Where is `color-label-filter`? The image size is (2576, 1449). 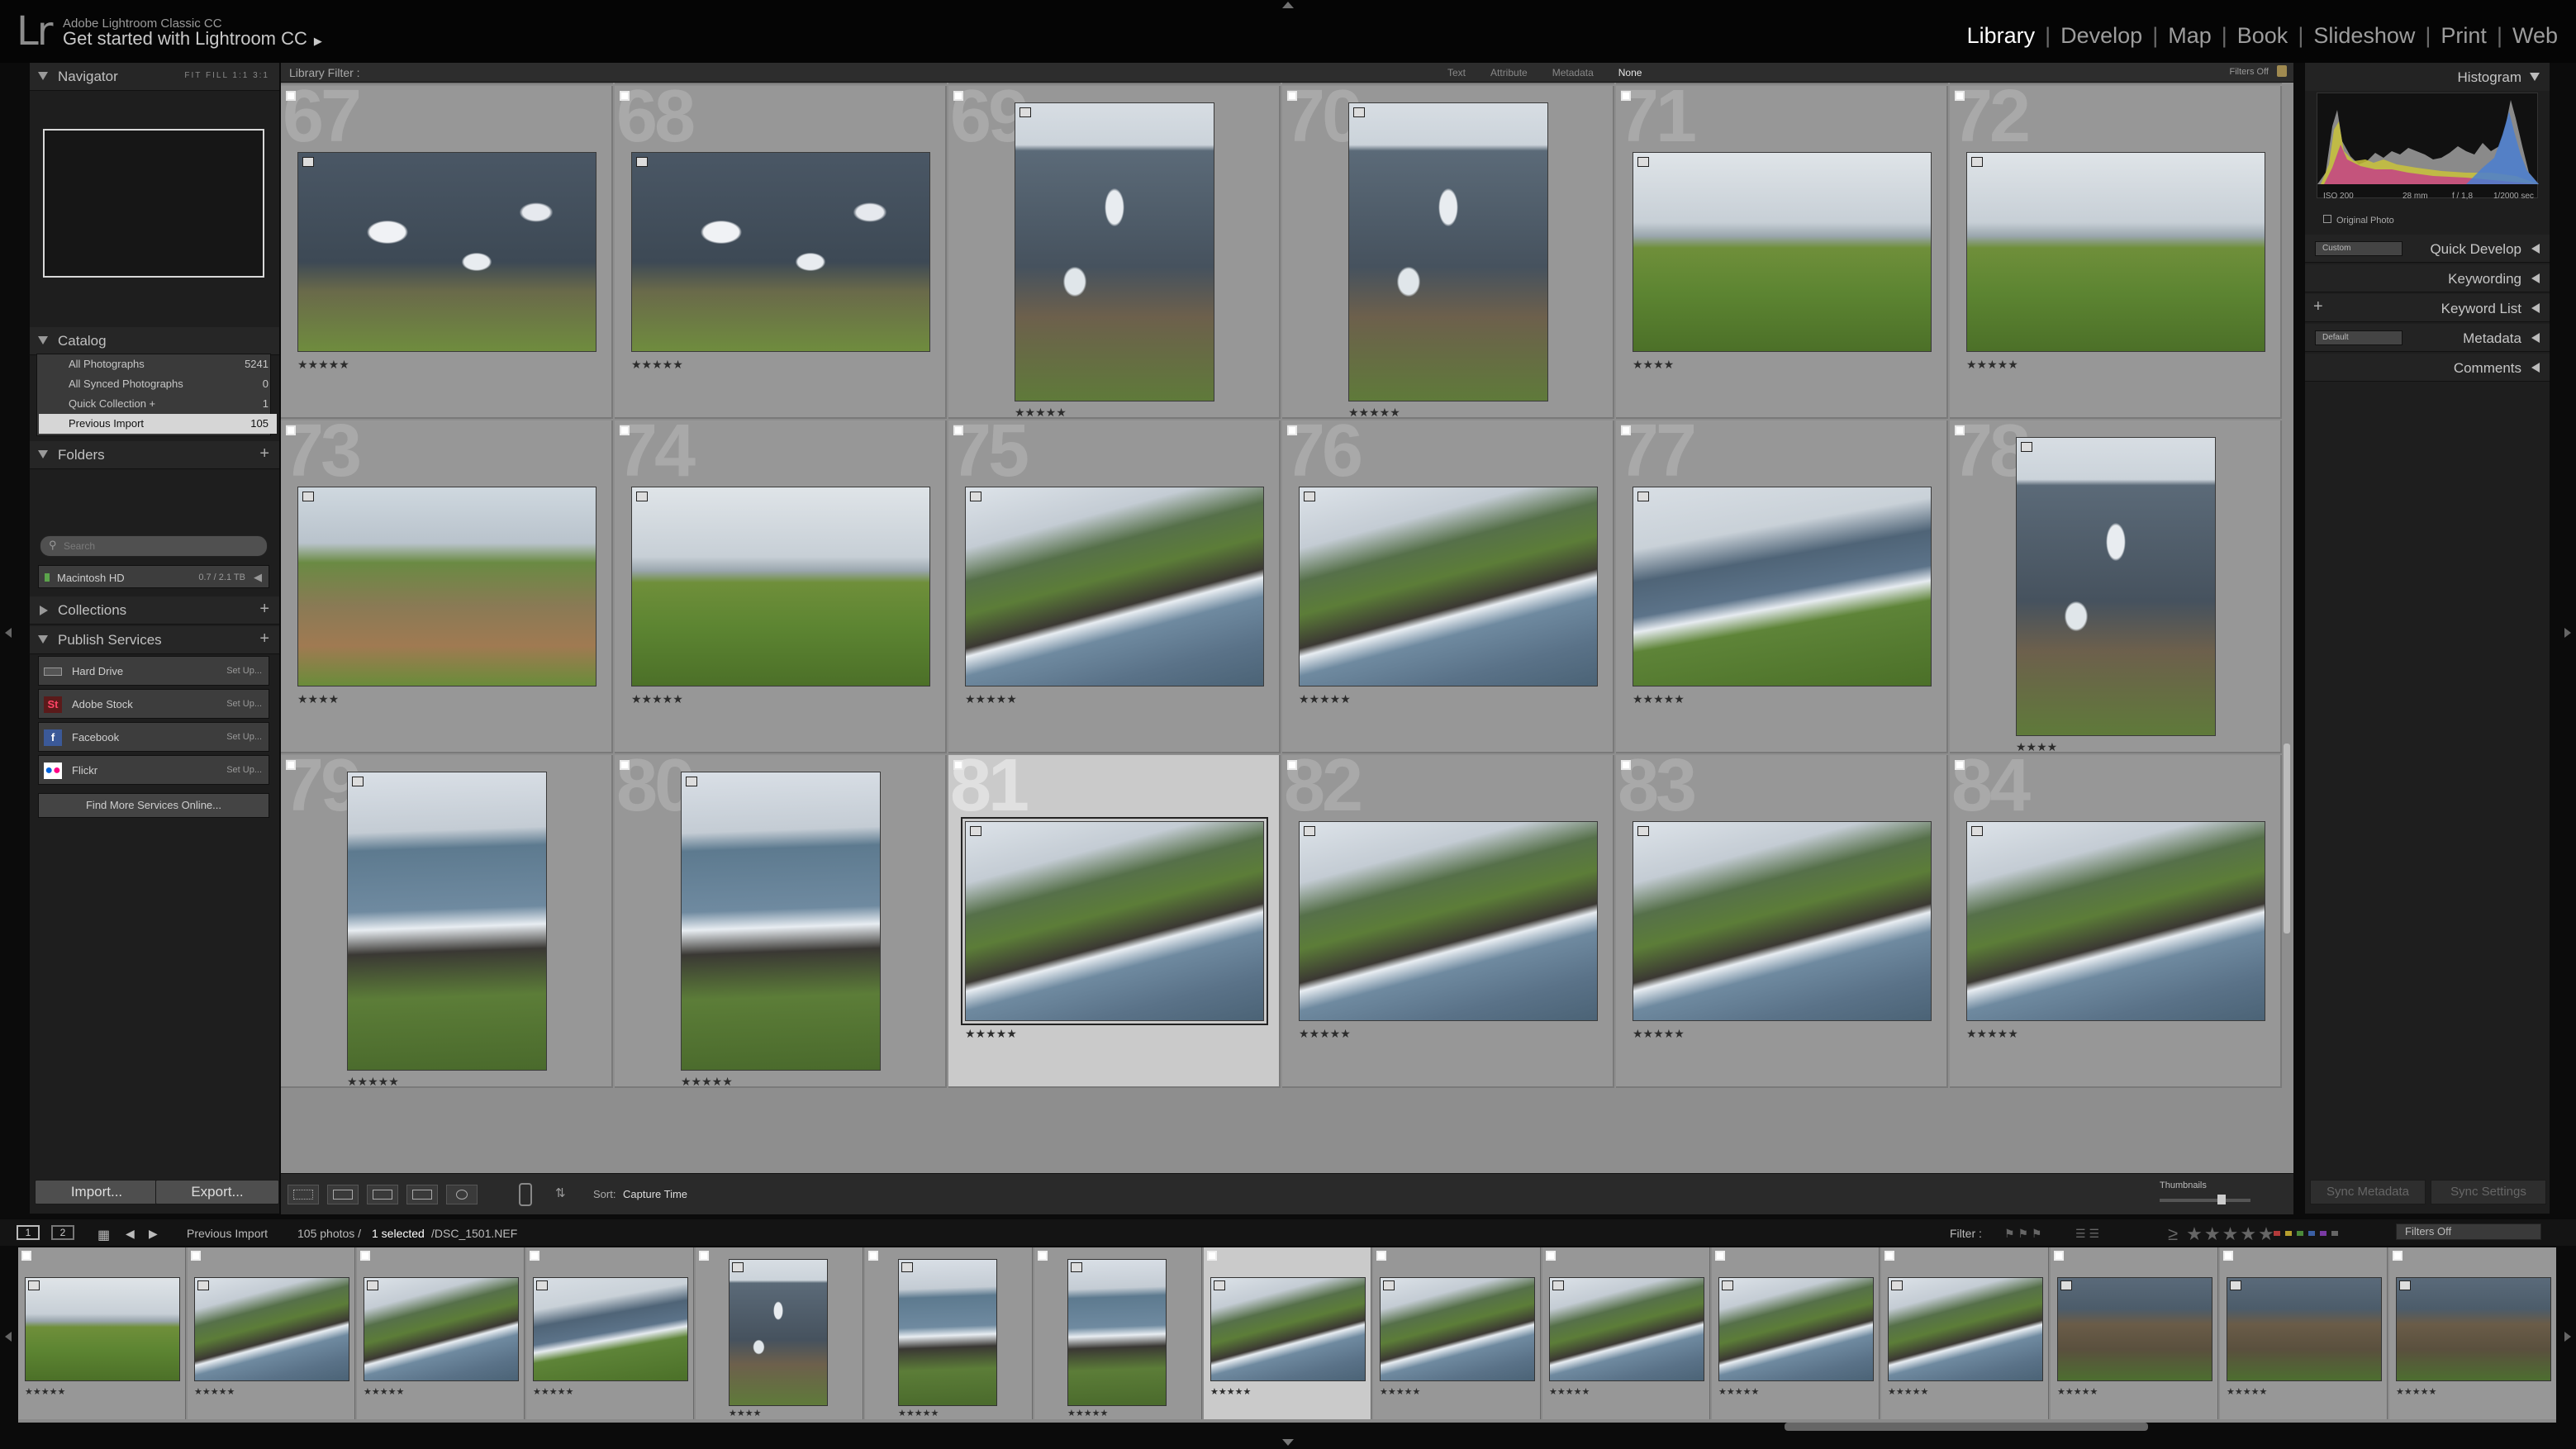 color-label-filter is located at coordinates (2306, 1233).